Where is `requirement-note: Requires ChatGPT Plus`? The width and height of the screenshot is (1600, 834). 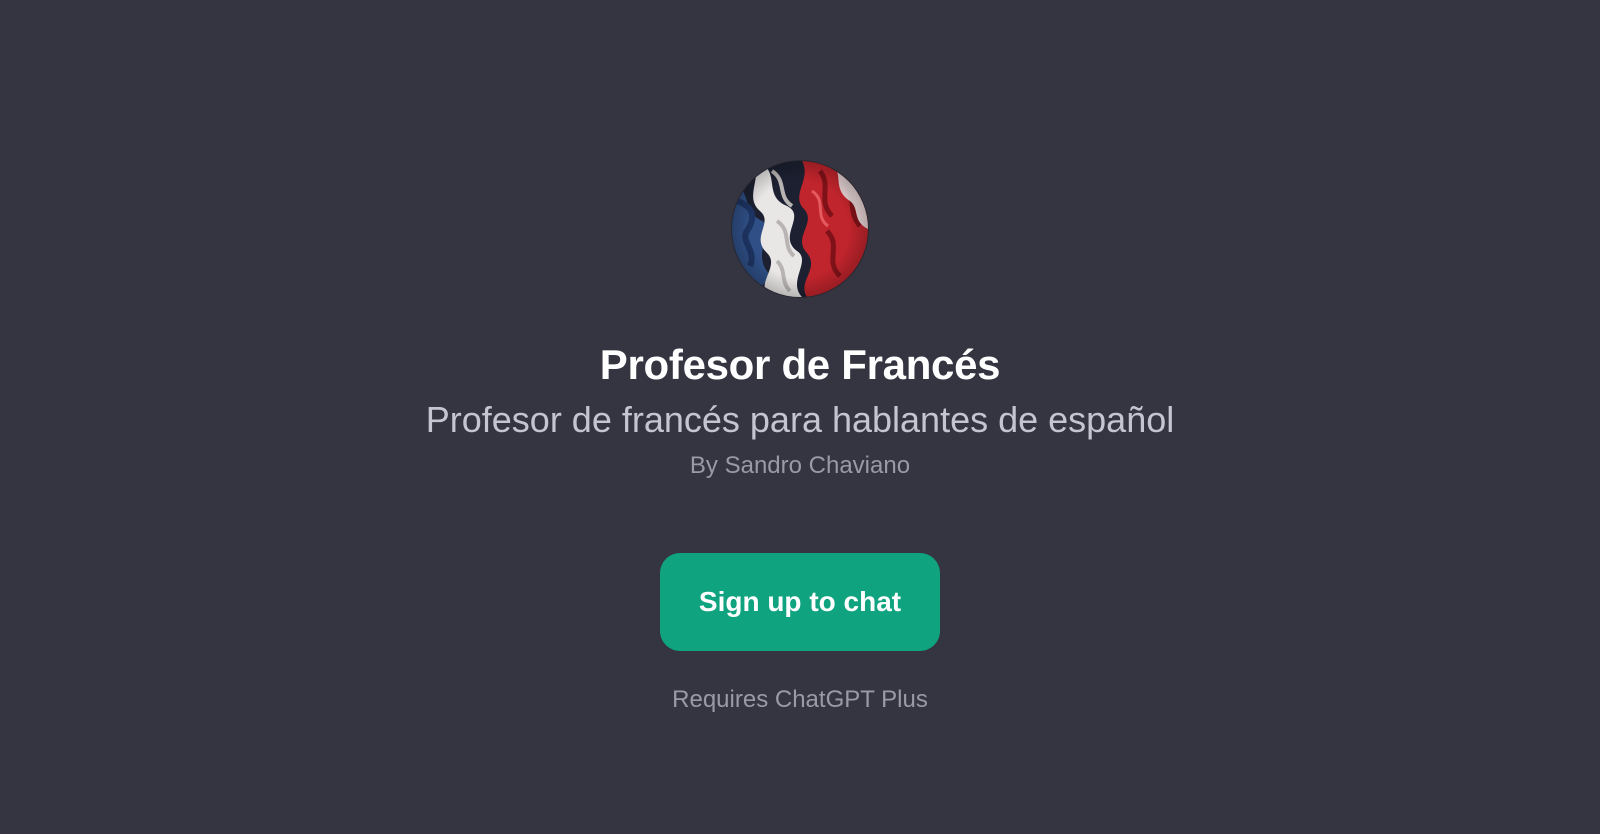 requirement-note: Requires ChatGPT Plus is located at coordinates (800, 699).